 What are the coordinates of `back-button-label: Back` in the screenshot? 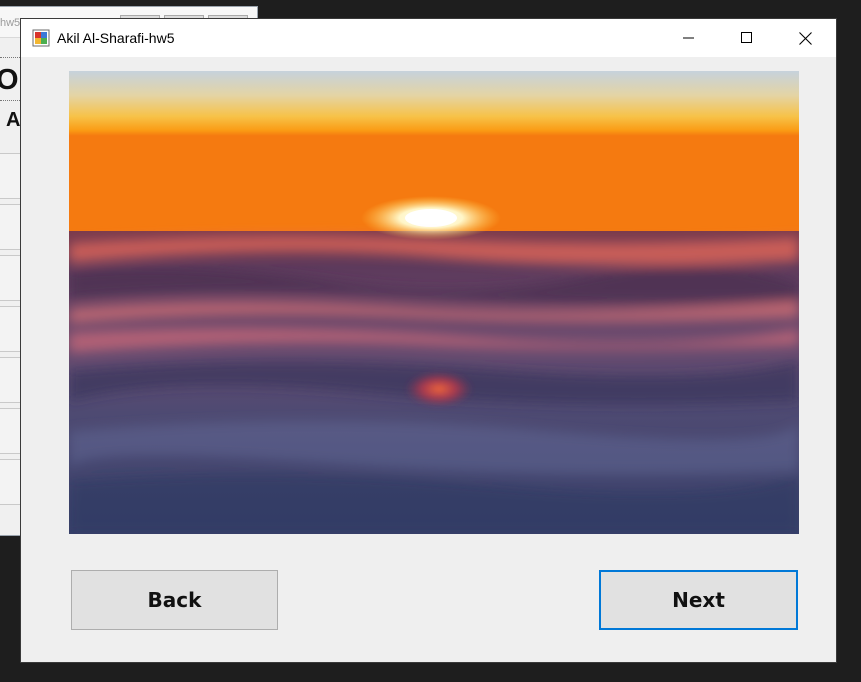 It's located at (174, 600).